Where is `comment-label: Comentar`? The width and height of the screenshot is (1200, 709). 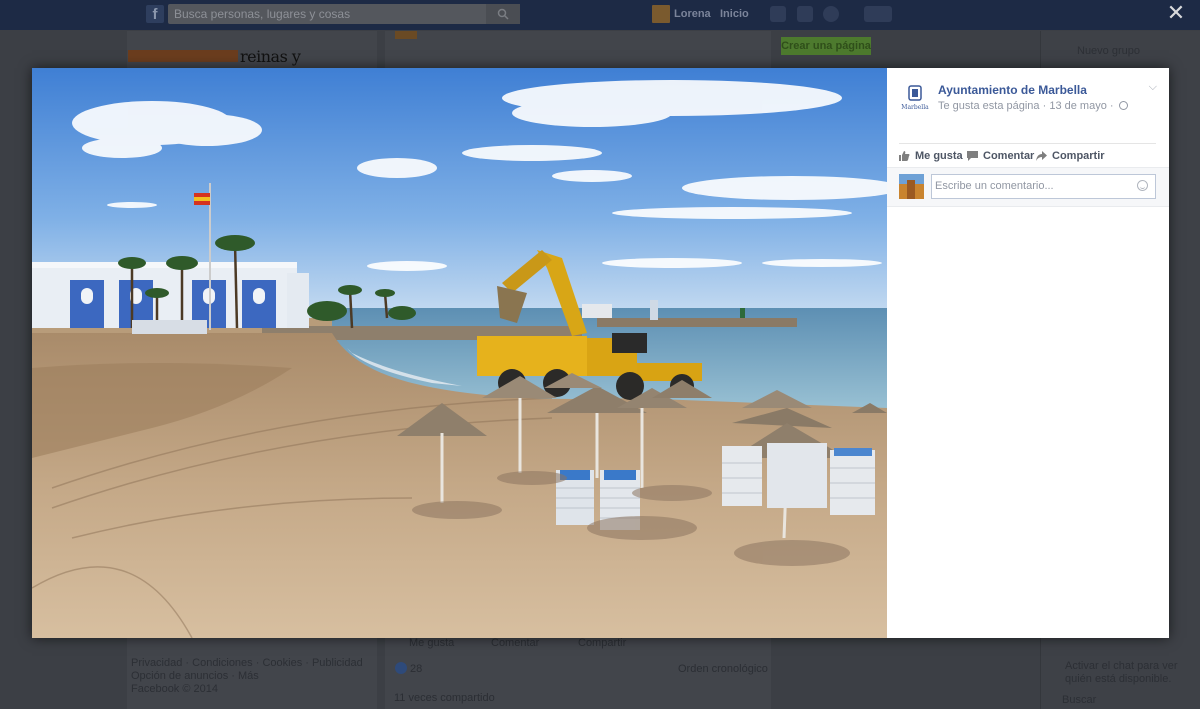
comment-label: Comentar is located at coordinates (1009, 156).